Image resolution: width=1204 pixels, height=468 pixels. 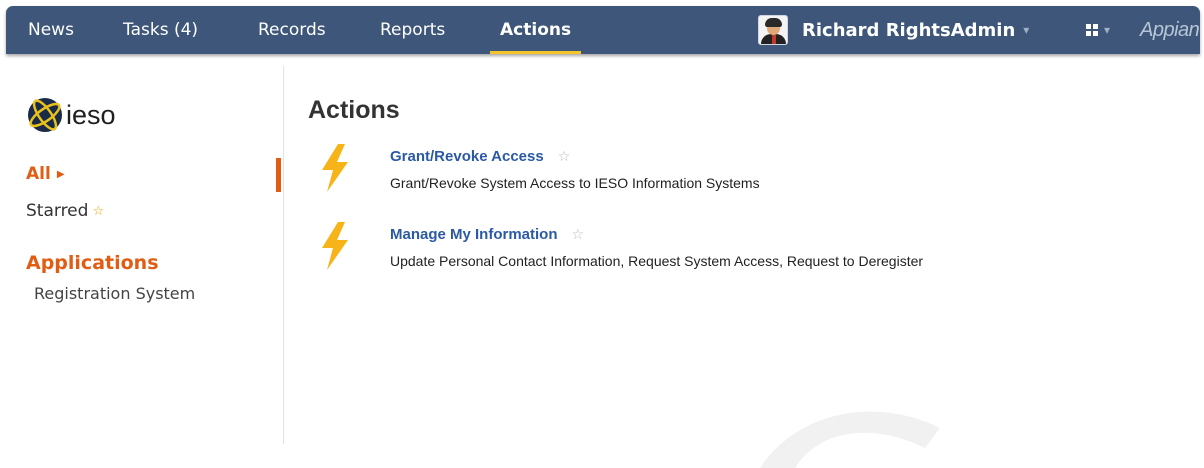 I want to click on user-name: Richard RightsAdmin, so click(x=909, y=30).